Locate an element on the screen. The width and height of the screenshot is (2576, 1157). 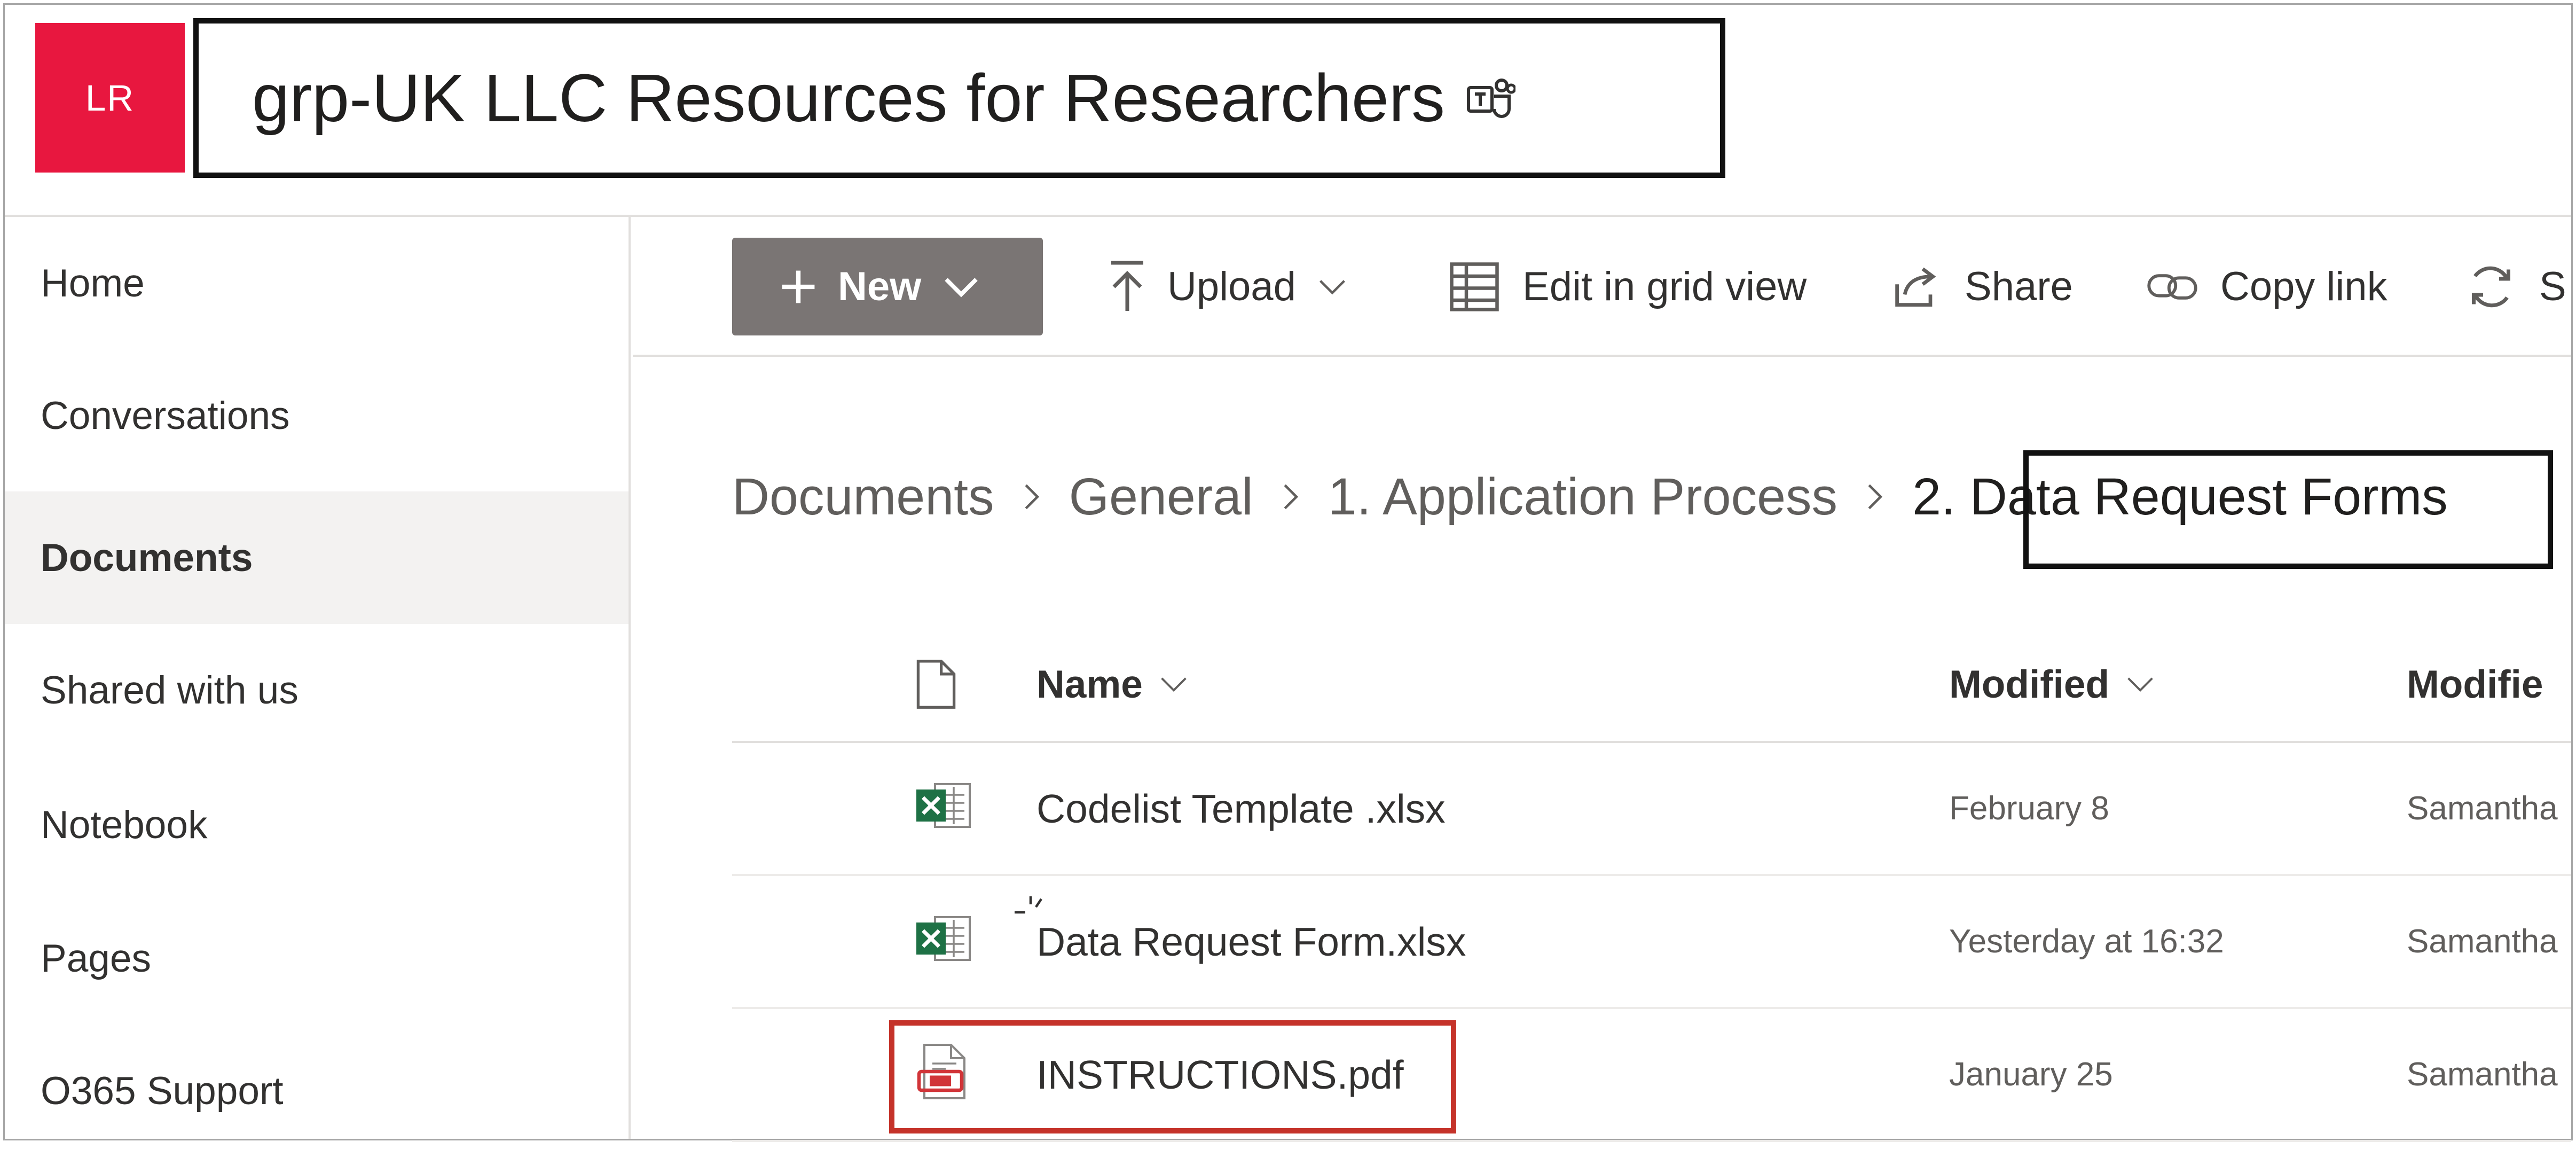
copy-link-label: Copy link is located at coordinates (2303, 286).